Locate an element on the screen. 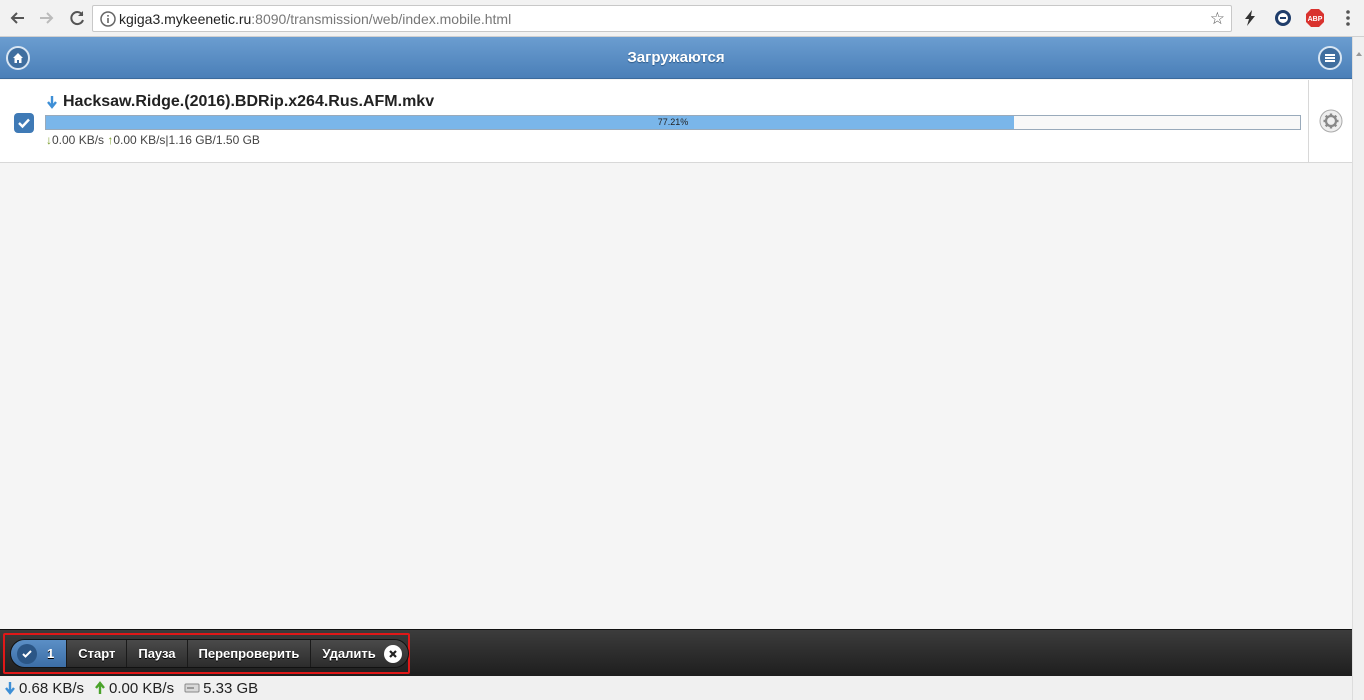  action-button-group: 1 Старт Пауза Перепроверить Удалить is located at coordinates (209, 653).